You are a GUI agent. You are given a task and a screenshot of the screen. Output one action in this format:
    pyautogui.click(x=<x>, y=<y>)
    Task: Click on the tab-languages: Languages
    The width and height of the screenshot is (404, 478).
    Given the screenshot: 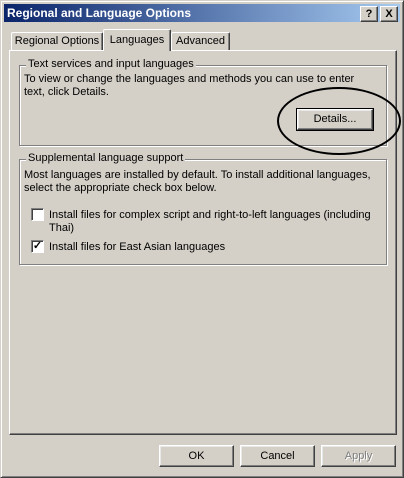 What is the action you would take?
    pyautogui.click(x=137, y=40)
    